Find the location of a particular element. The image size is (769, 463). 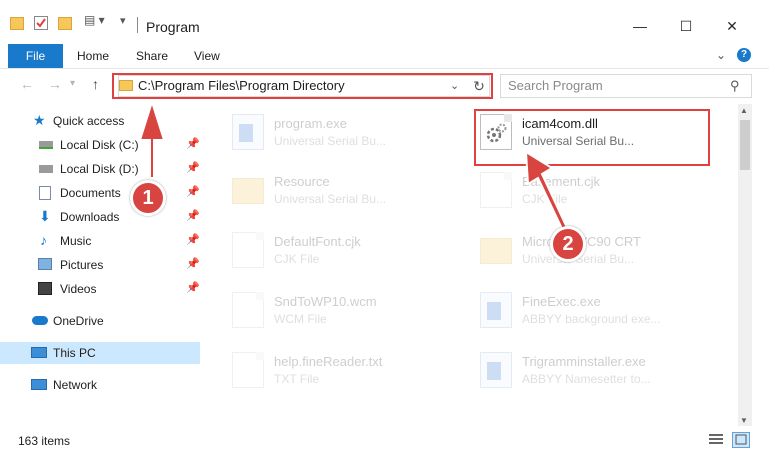

expand-ribbon-icon: ⌄ is located at coordinates (721, 55).